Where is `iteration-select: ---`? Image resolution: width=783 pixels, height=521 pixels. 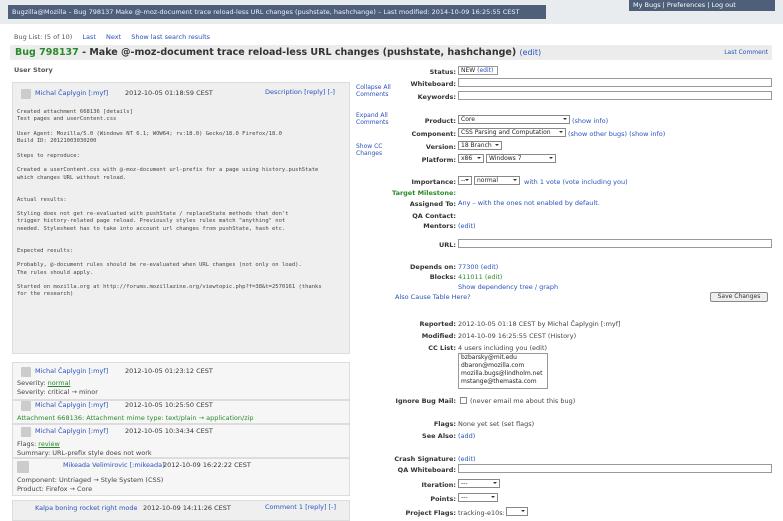
iteration-select: --- is located at coordinates (479, 483).